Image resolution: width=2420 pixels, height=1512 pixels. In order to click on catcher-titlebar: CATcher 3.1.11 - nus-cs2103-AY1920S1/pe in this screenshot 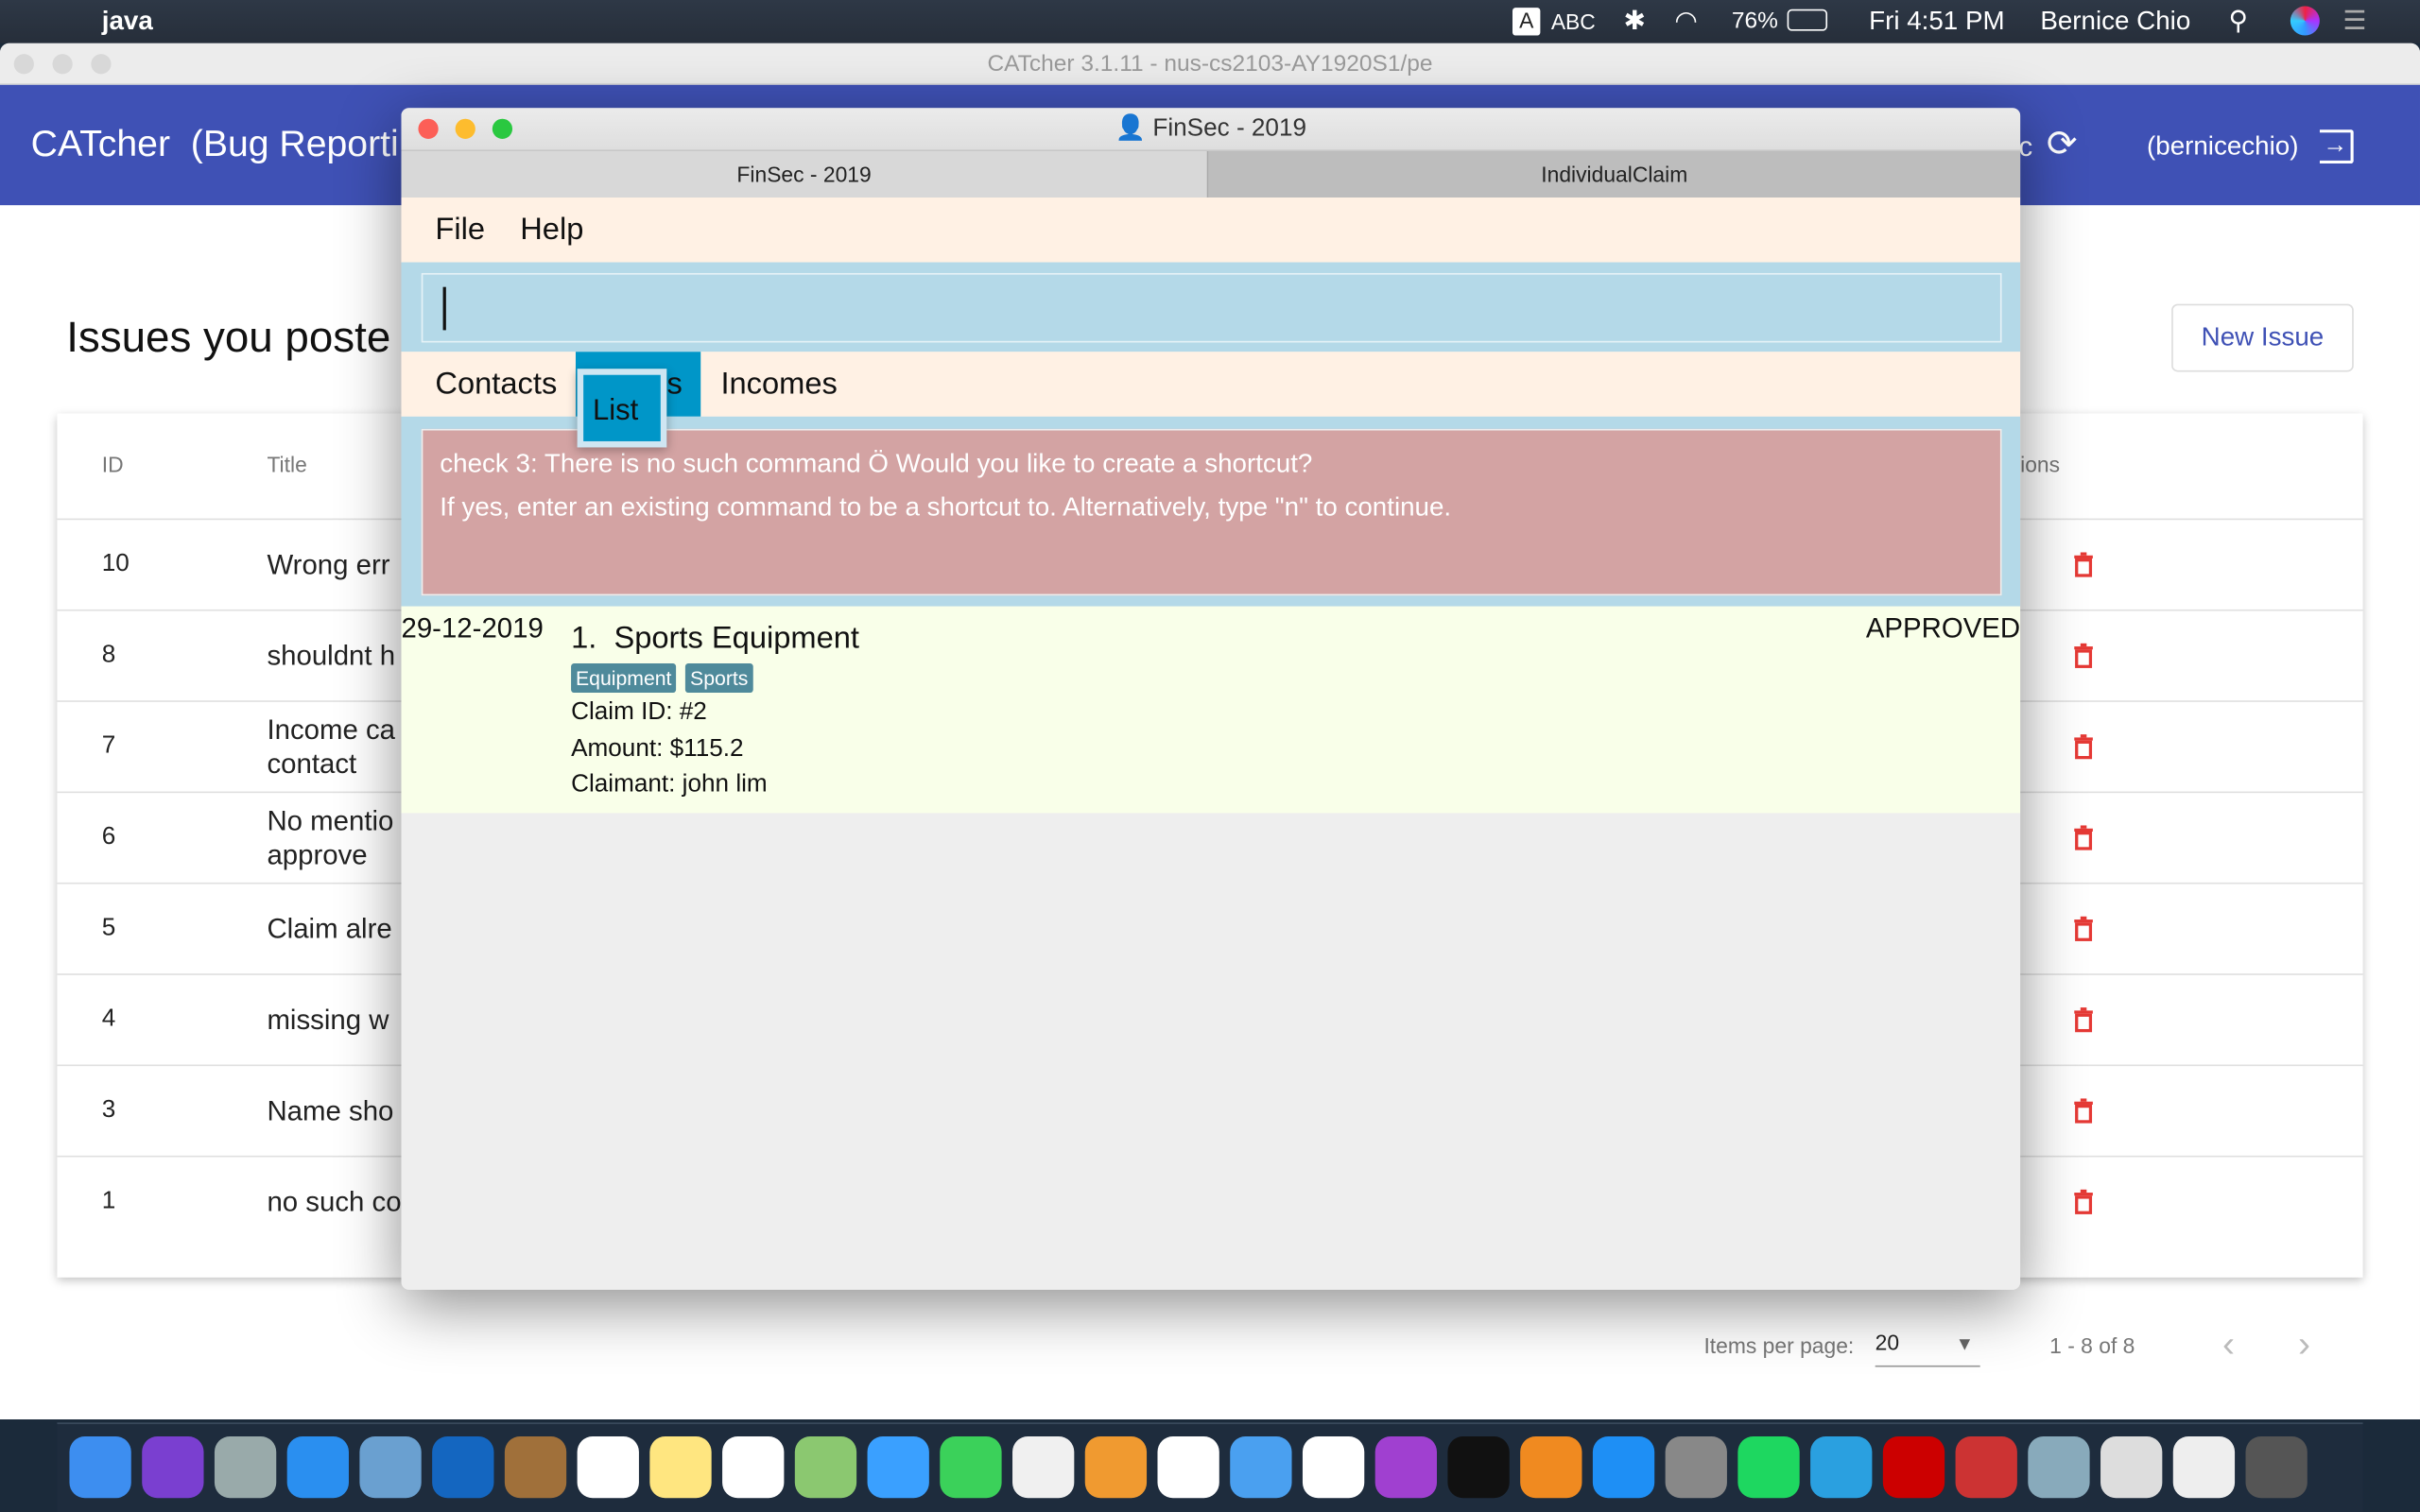, I will do `click(1210, 64)`.